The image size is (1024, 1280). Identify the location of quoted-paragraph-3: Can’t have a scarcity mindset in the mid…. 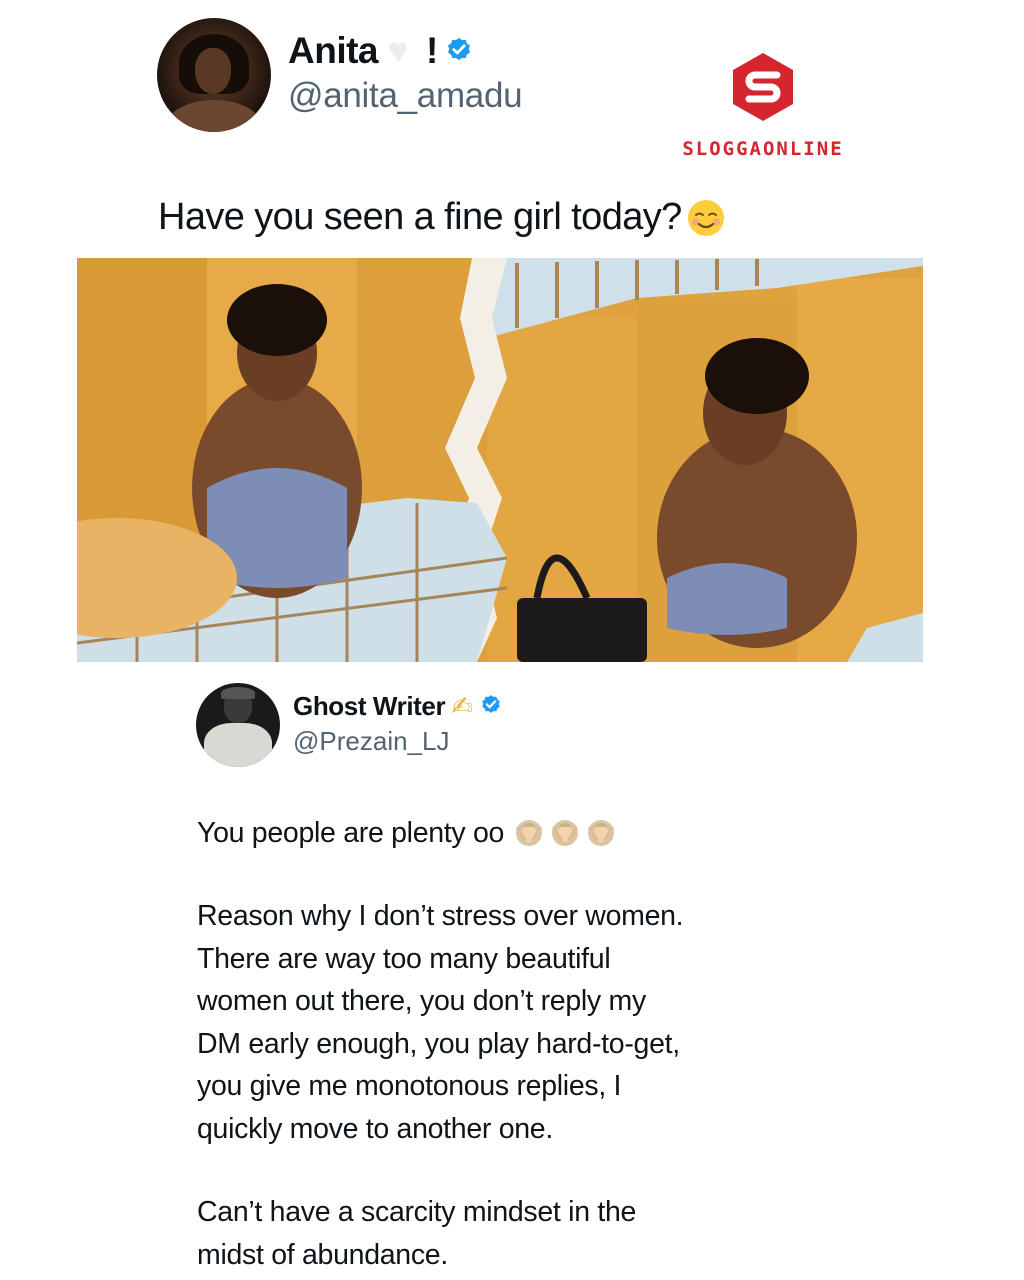
(416, 1233).